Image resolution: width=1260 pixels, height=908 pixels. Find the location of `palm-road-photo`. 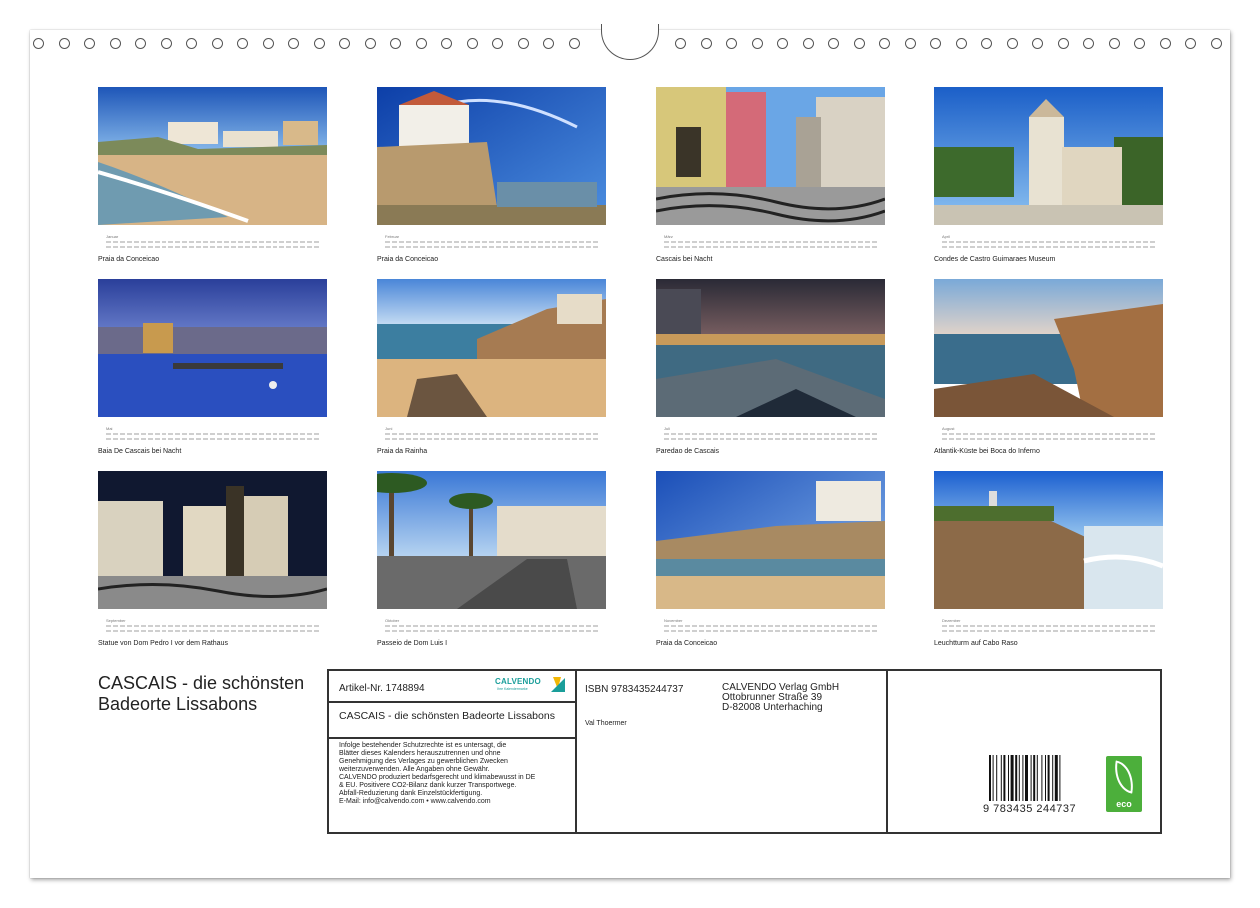

palm-road-photo is located at coordinates (481, 540).